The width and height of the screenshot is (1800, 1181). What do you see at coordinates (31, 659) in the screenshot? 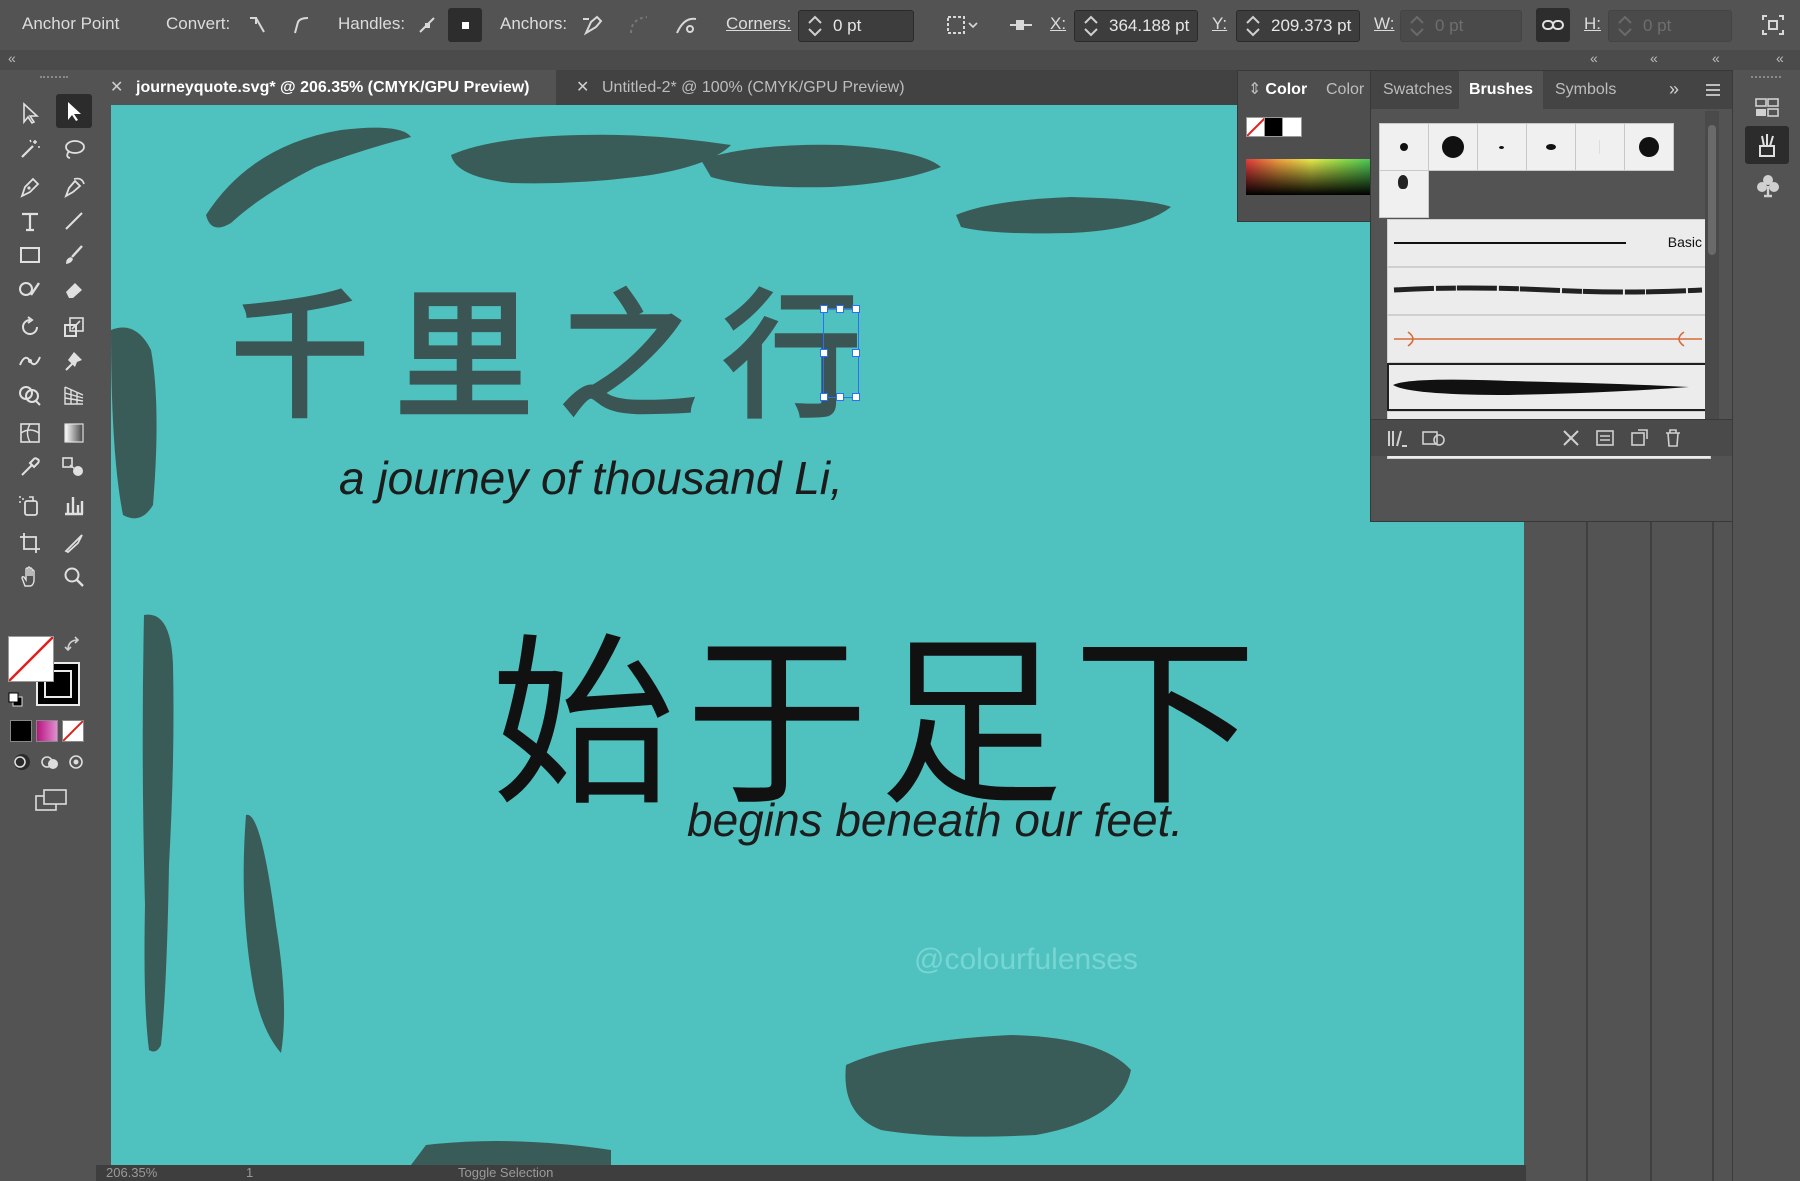
I see `fill-swatch-none` at bounding box center [31, 659].